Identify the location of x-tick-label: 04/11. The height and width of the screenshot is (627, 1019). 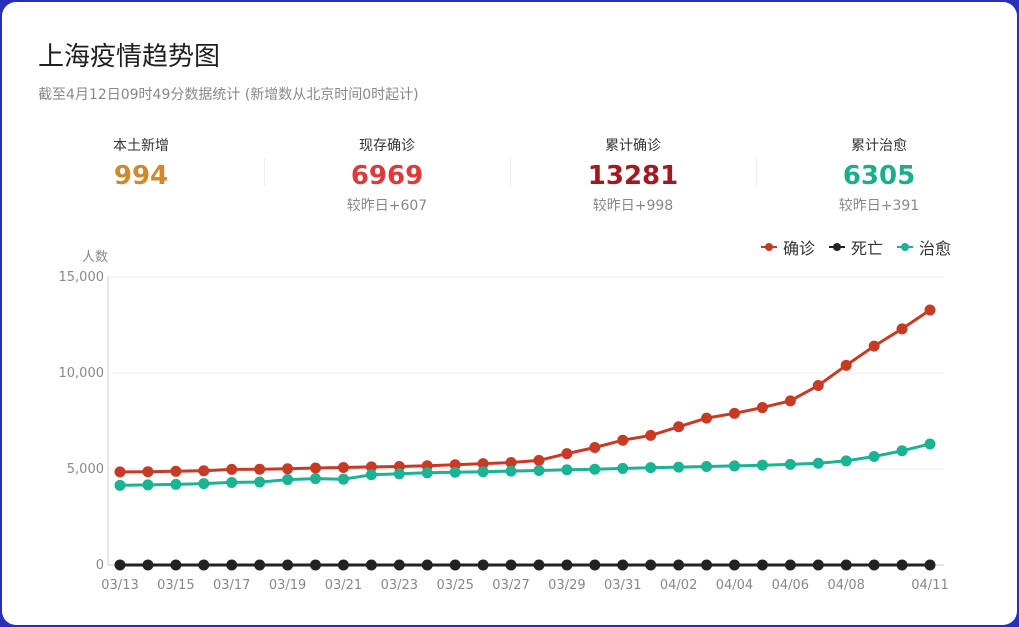
(929, 585).